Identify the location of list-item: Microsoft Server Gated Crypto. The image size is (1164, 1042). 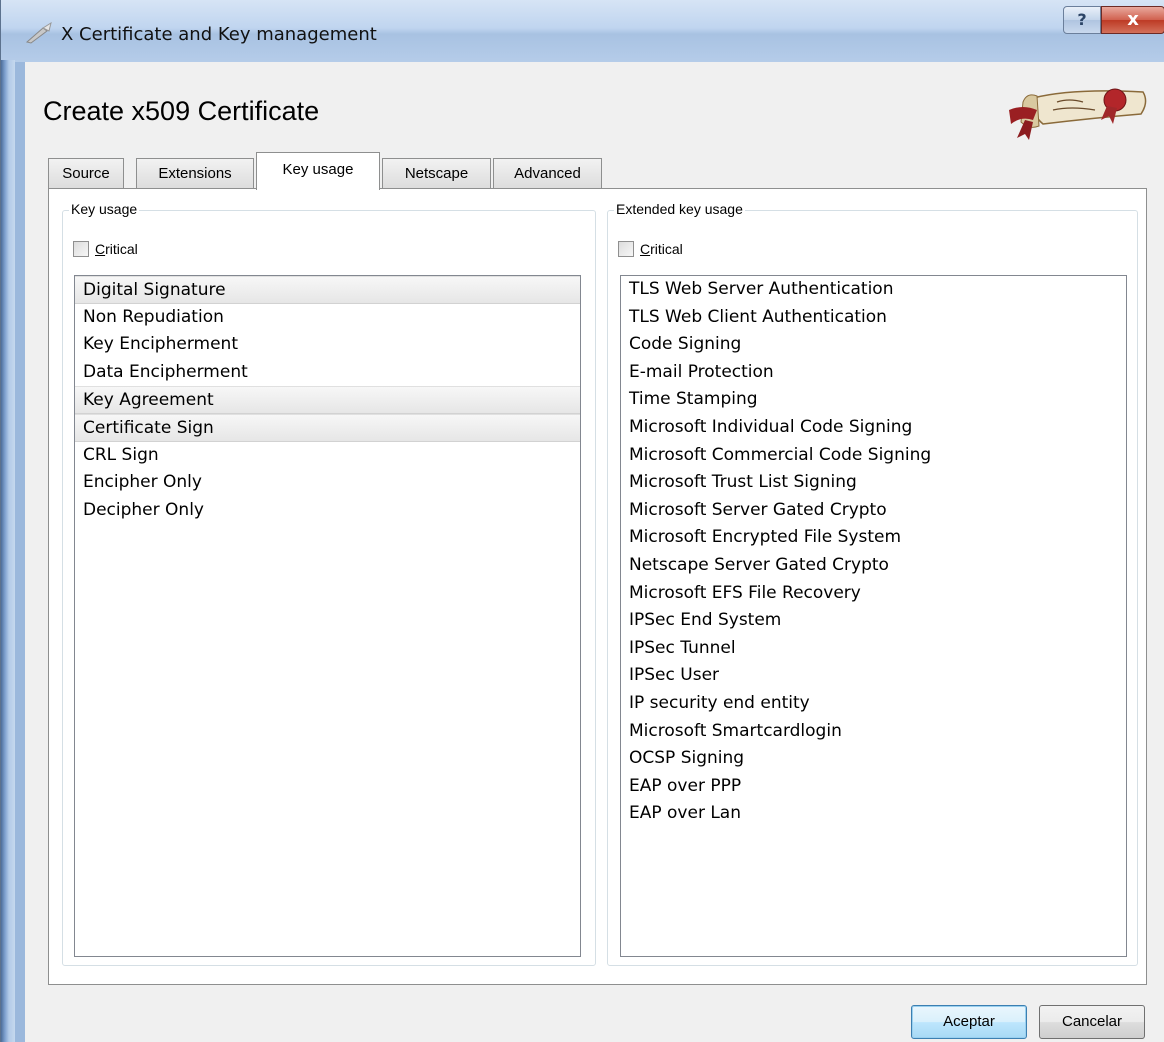
(873, 511).